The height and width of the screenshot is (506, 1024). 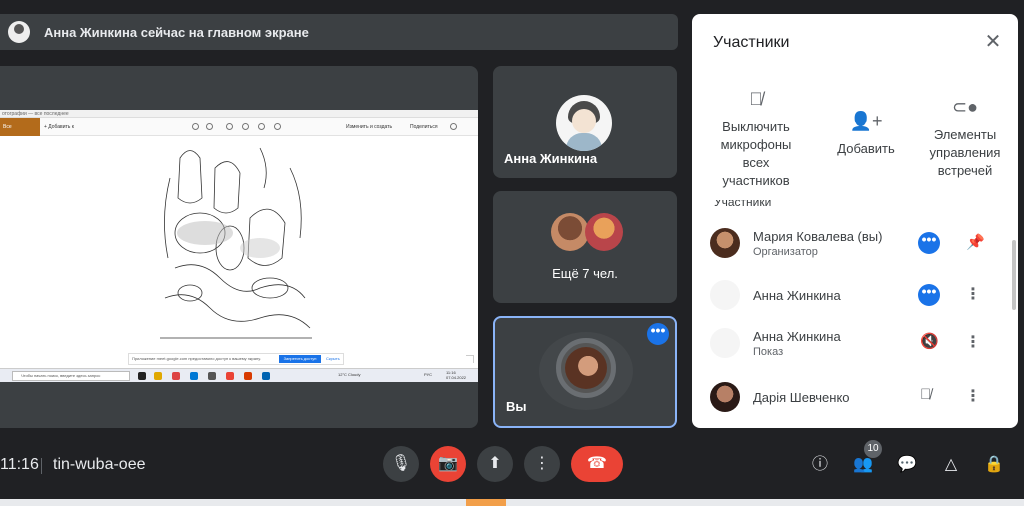 I want to click on add-people-button: 👤+ Добавить, so click(x=866, y=135).